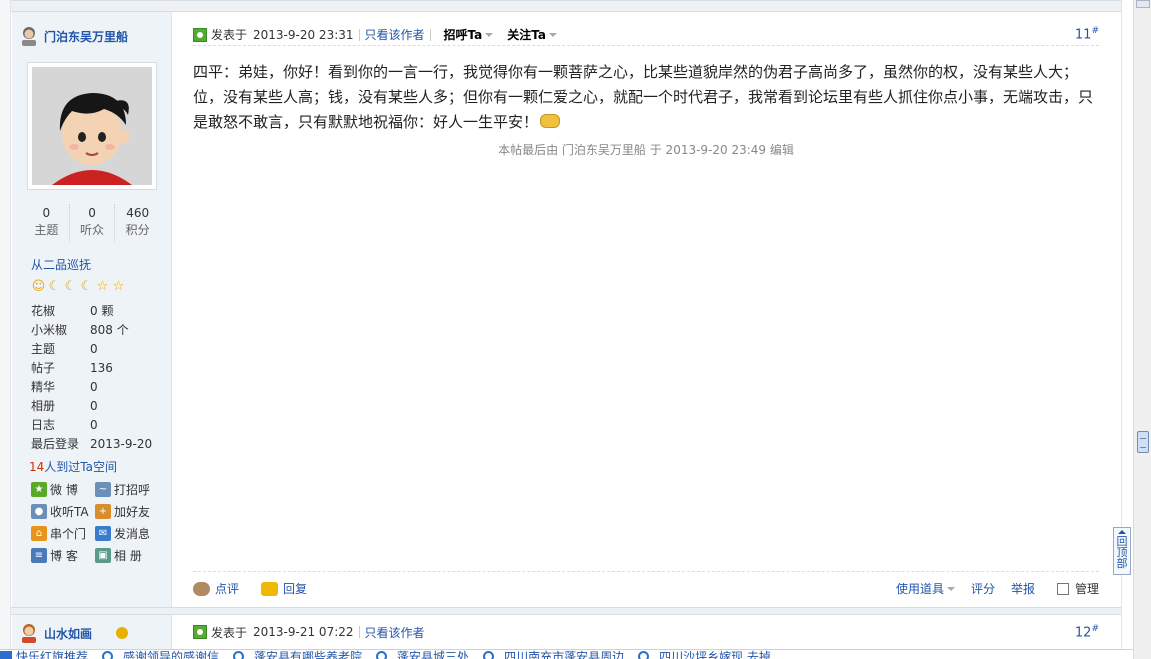 Image resolution: width=1151 pixels, height=659 pixels. I want to click on floor-value: 12, so click(1083, 633).